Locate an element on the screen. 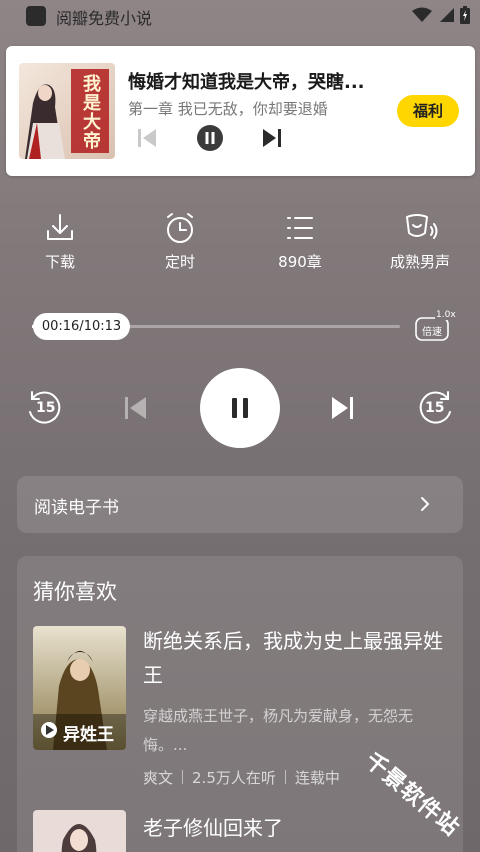  read-ebook-label: 阅读电子书 is located at coordinates (76, 508).